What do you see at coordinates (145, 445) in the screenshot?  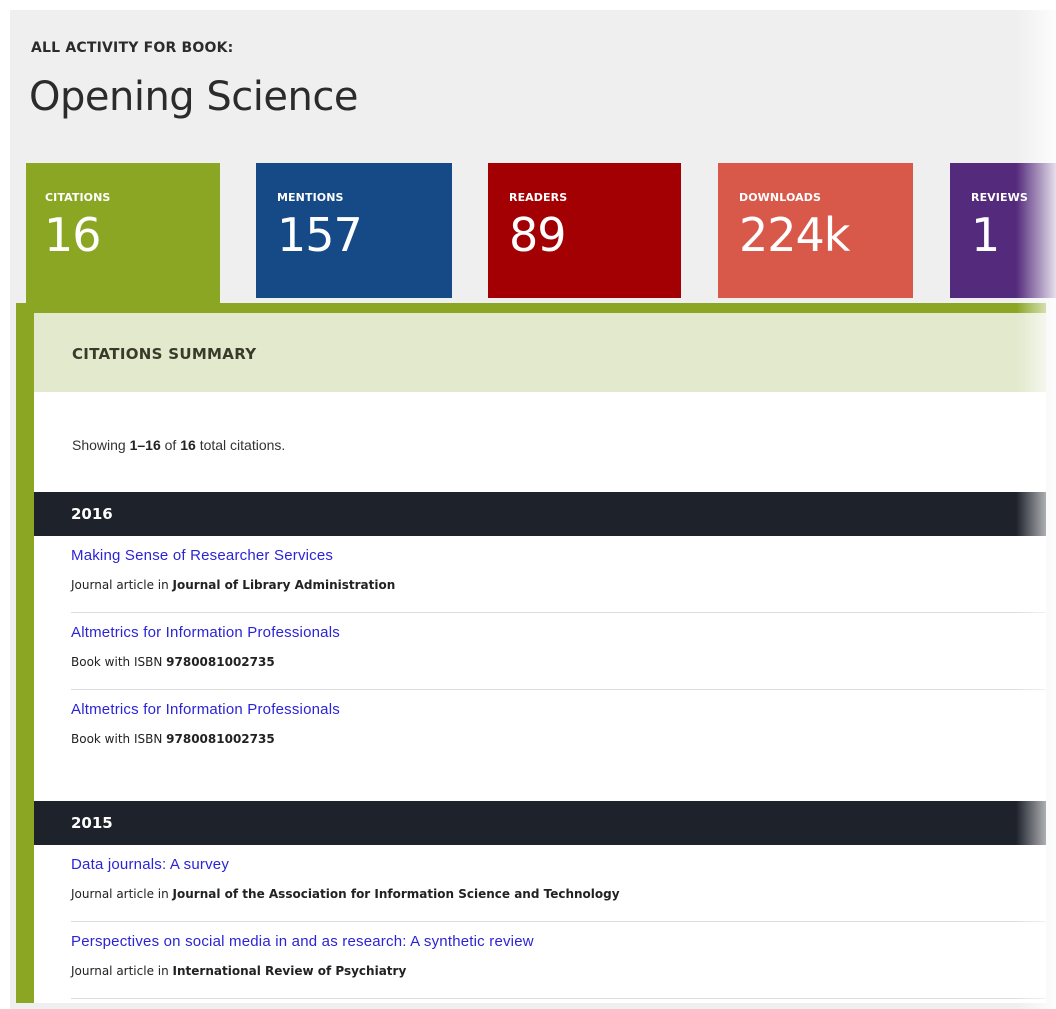 I see `showing-range: 1–16` at bounding box center [145, 445].